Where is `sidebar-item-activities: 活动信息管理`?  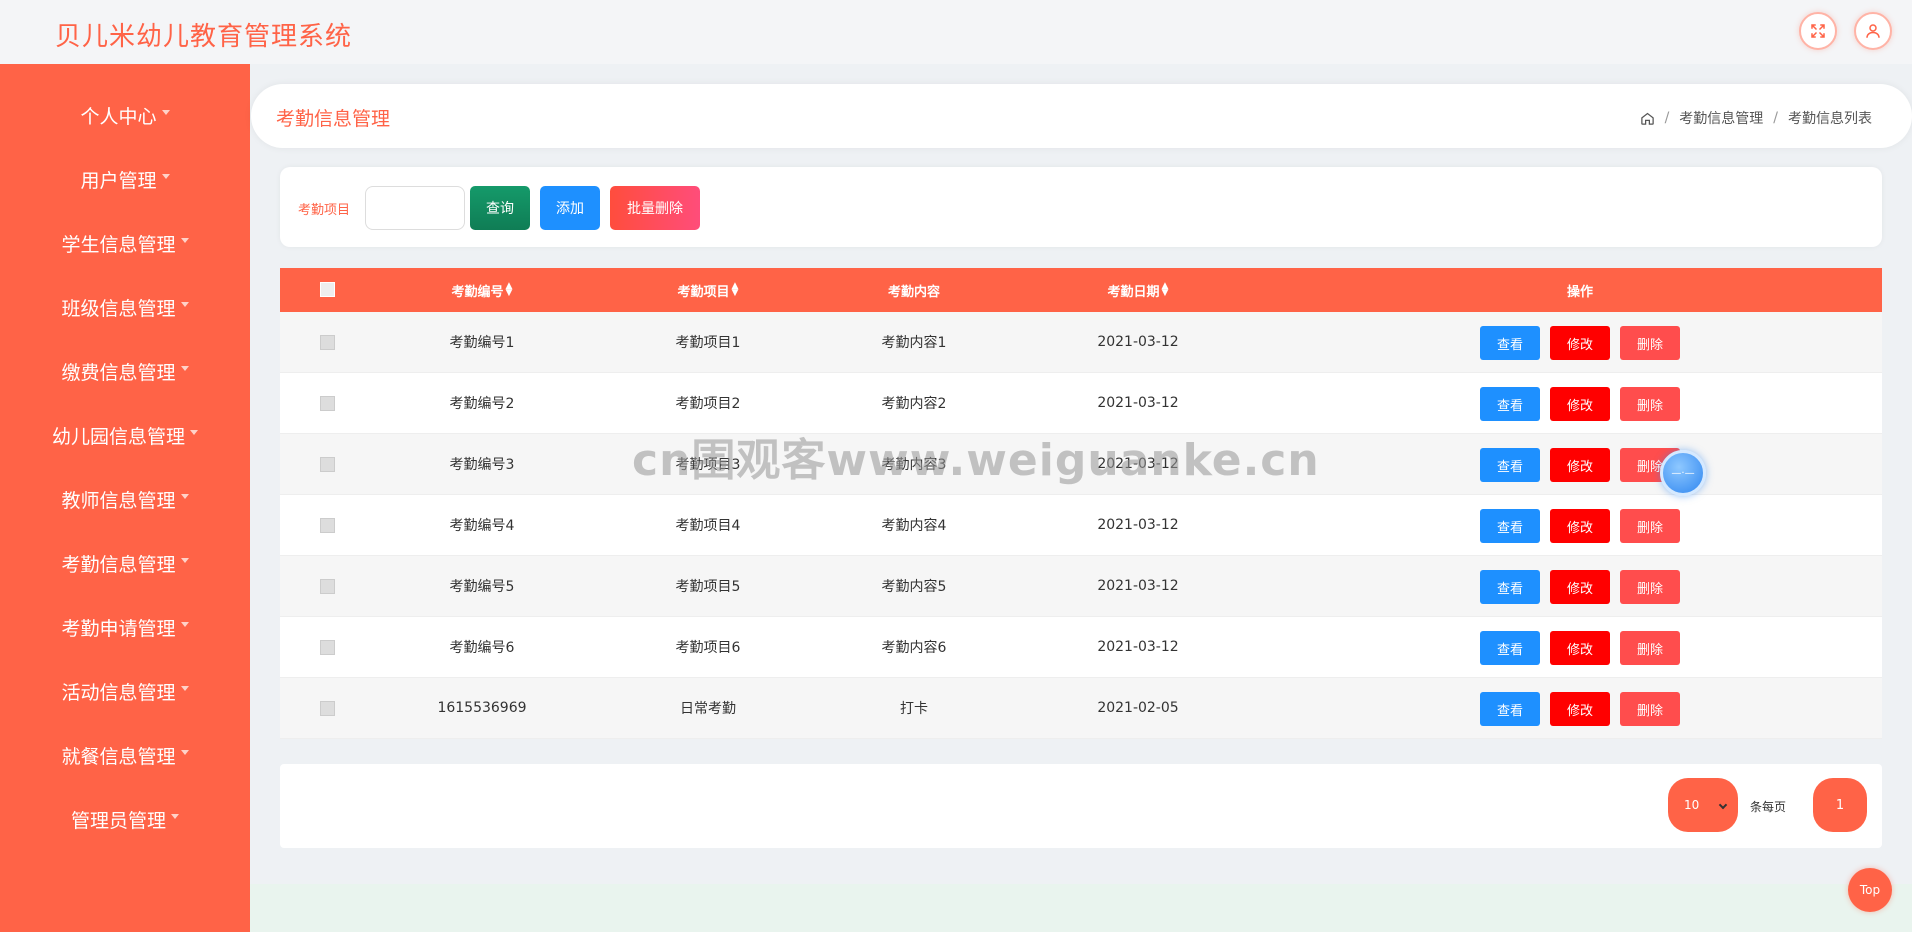 sidebar-item-activities: 活动信息管理 is located at coordinates (125, 691).